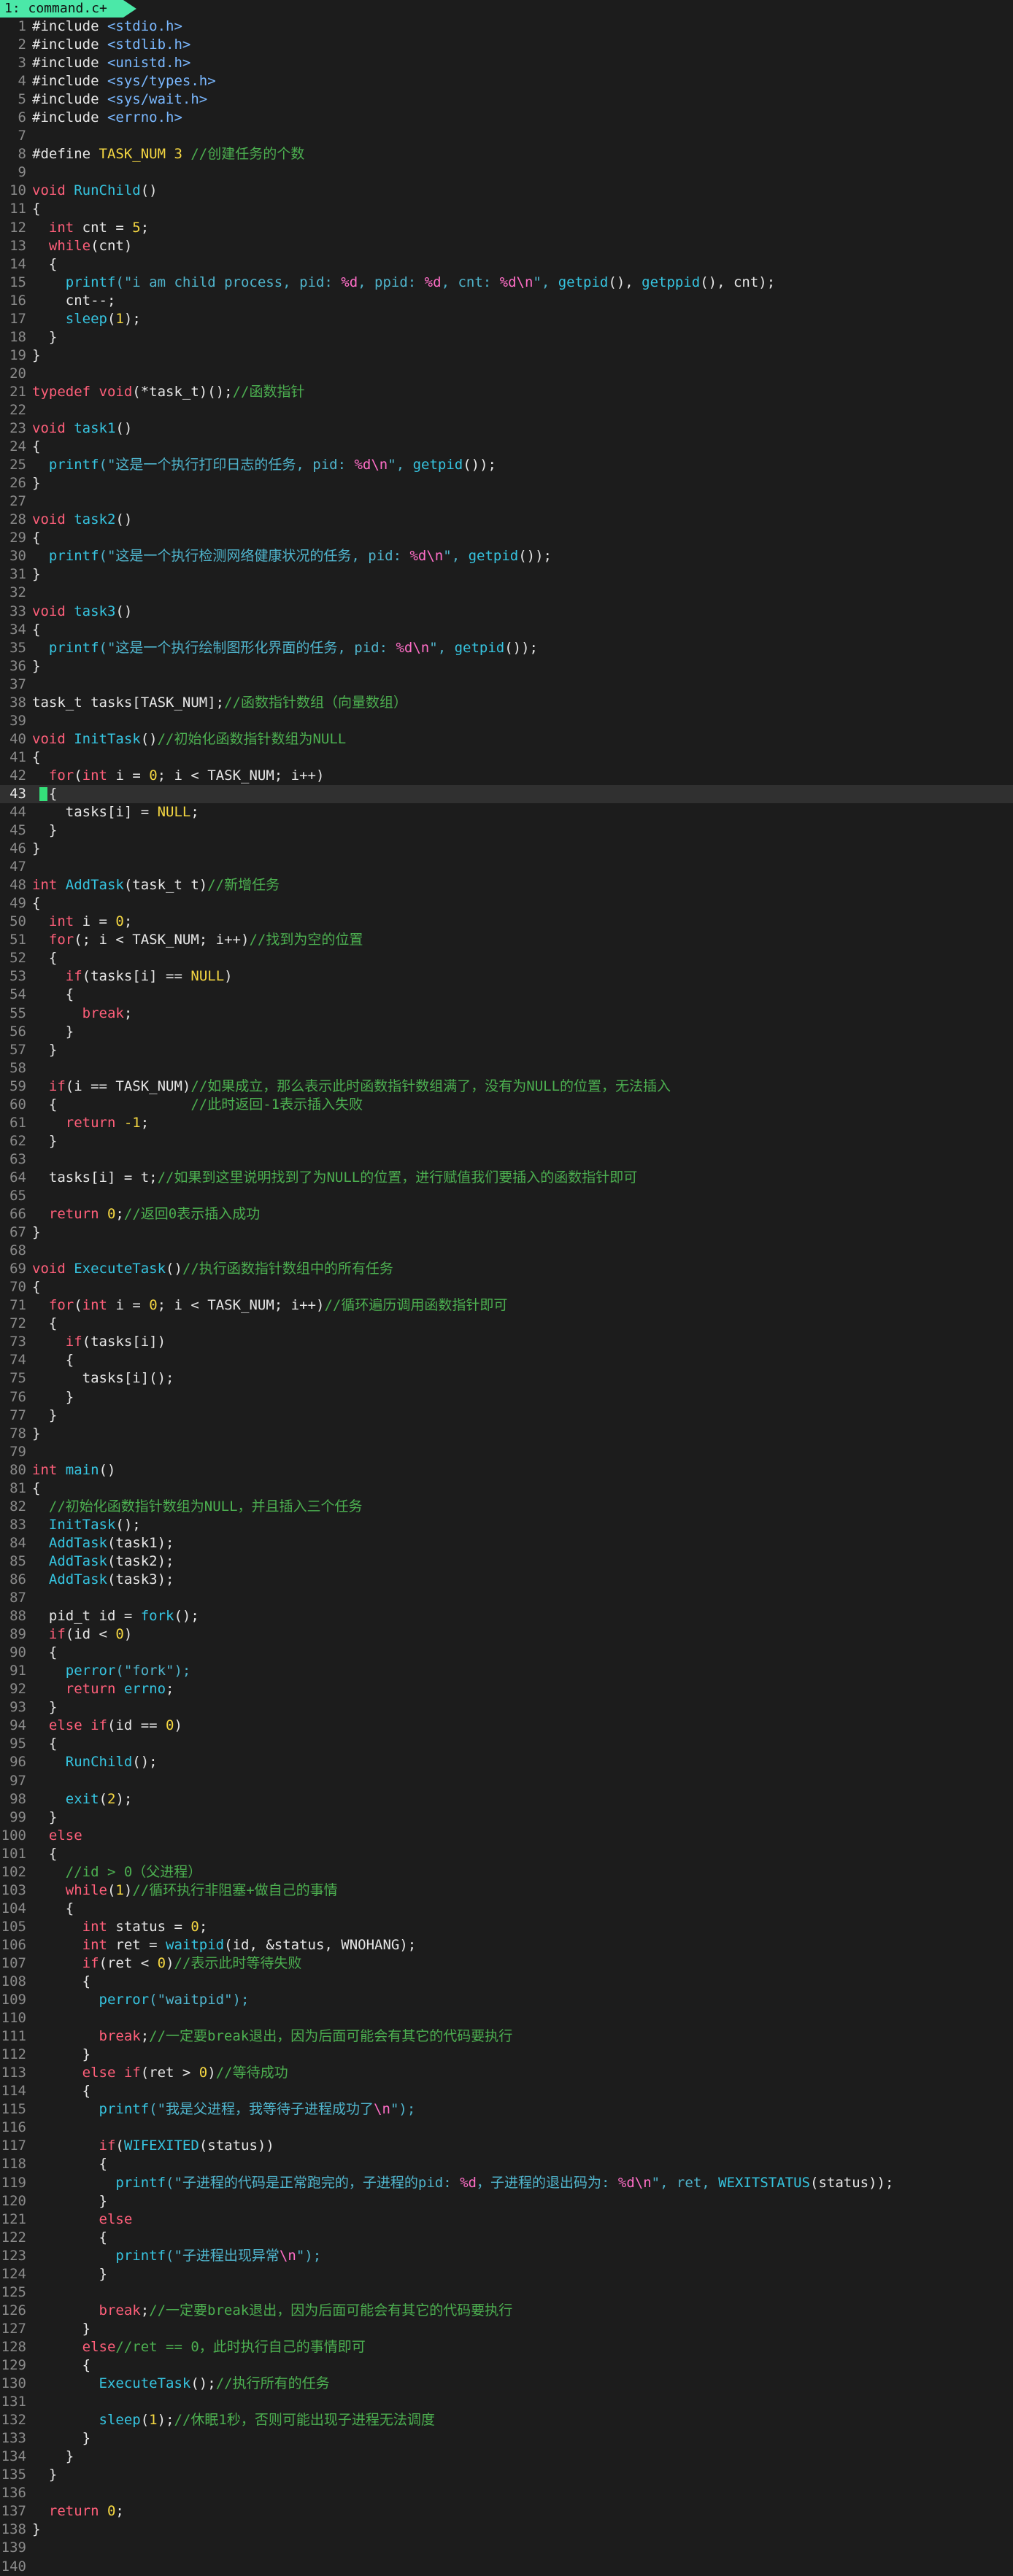 The width and height of the screenshot is (1013, 2576). What do you see at coordinates (506, 703) in the screenshot?
I see `code-line: 38 task_t tasks[TASK_NUM];//函数指针数组（向量数组）` at bounding box center [506, 703].